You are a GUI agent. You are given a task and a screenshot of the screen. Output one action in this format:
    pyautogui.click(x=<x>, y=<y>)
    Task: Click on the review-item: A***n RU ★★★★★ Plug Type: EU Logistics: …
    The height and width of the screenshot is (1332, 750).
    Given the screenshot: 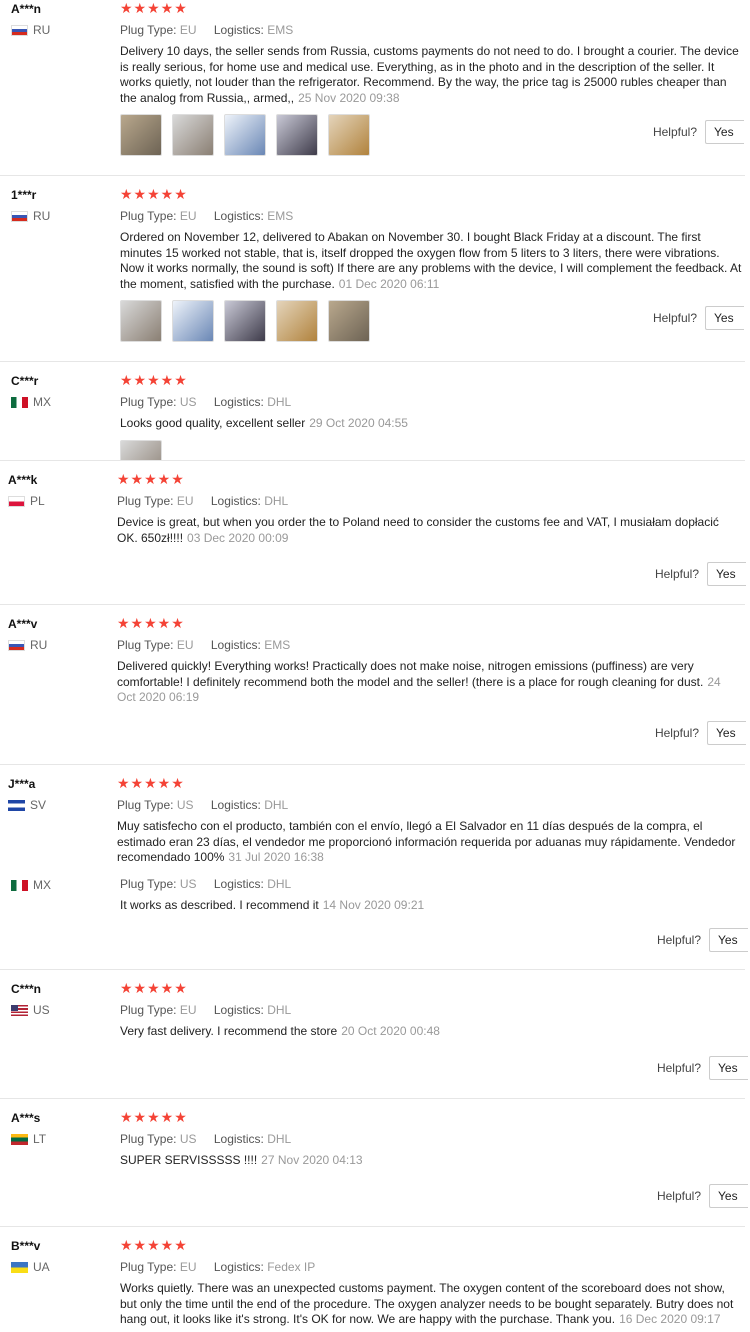 What is the action you would take?
    pyautogui.click(x=375, y=88)
    